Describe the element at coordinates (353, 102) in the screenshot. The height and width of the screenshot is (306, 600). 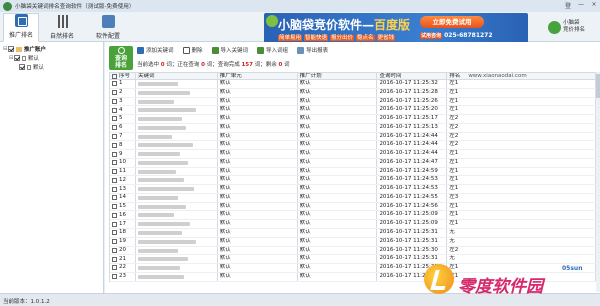
I see `table-row: 3 默认 默认 2016-10-17 11:25:26 左1` at that location.